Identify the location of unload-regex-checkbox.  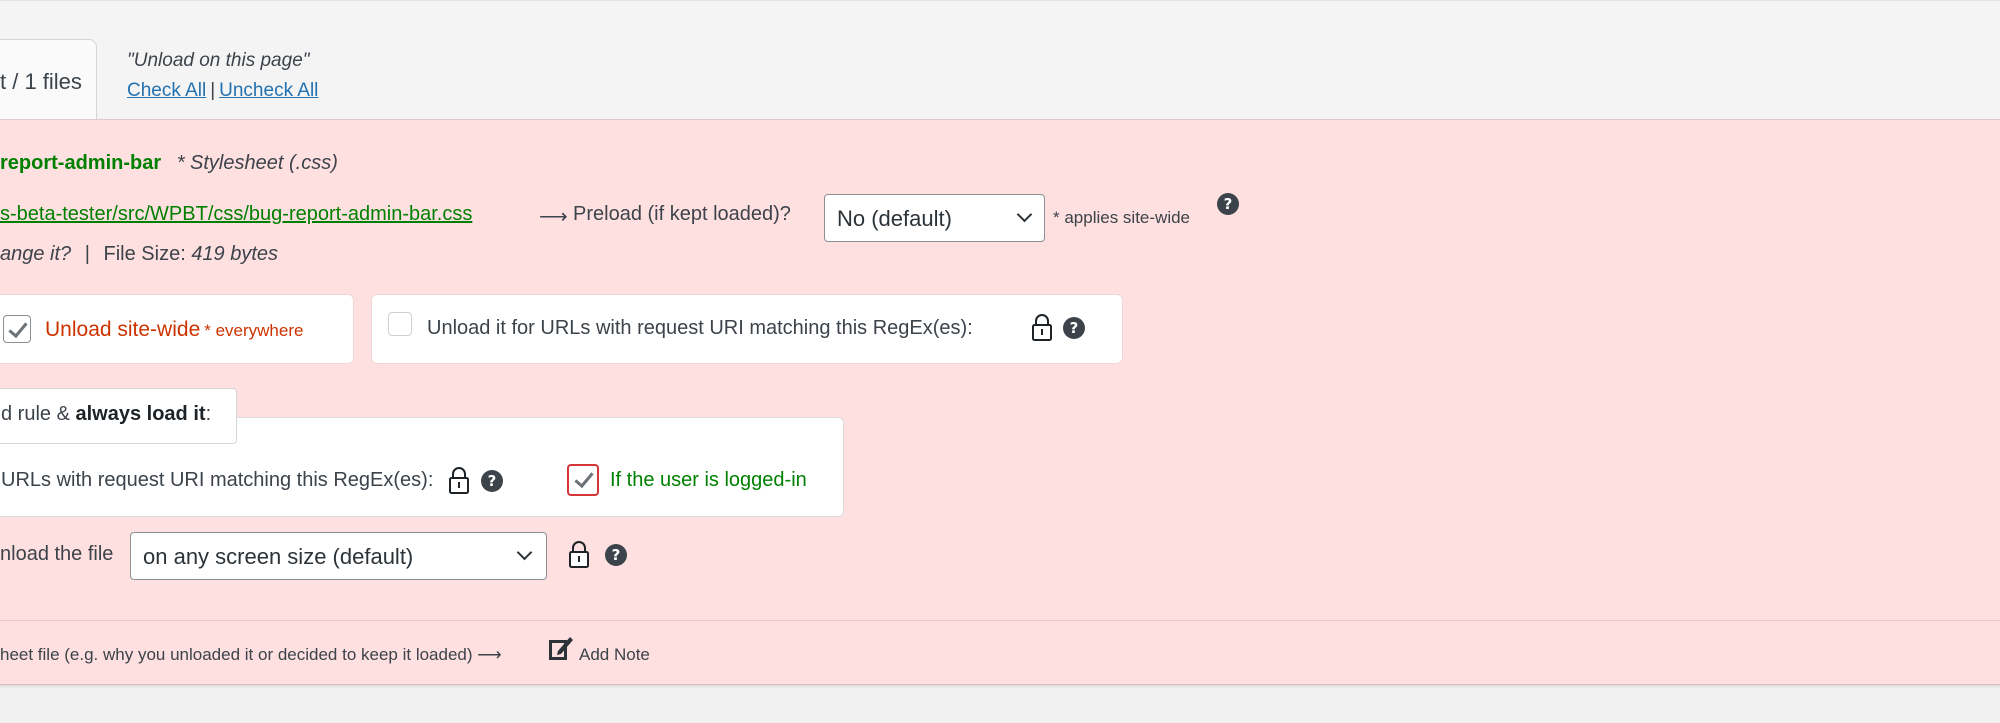
(400, 324).